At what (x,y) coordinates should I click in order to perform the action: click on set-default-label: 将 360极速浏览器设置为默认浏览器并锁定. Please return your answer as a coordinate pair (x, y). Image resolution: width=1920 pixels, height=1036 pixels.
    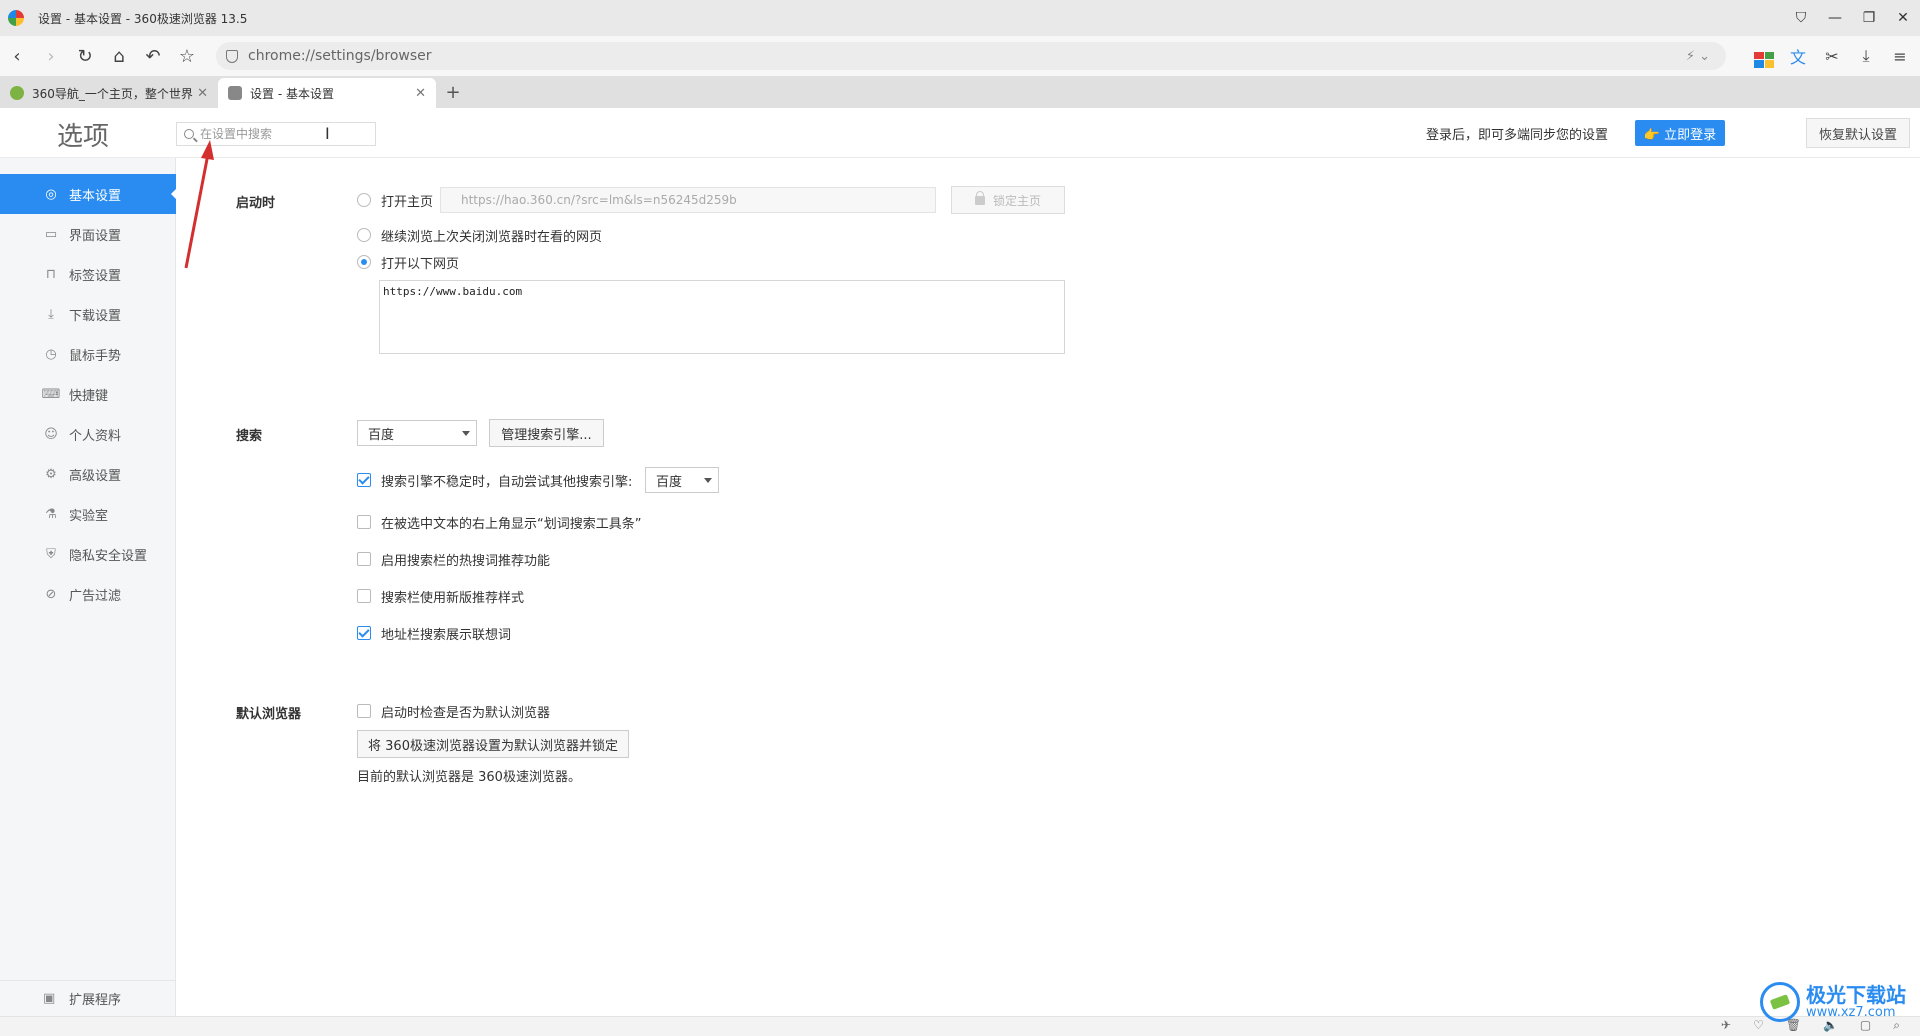
    Looking at the image, I should click on (493, 746).